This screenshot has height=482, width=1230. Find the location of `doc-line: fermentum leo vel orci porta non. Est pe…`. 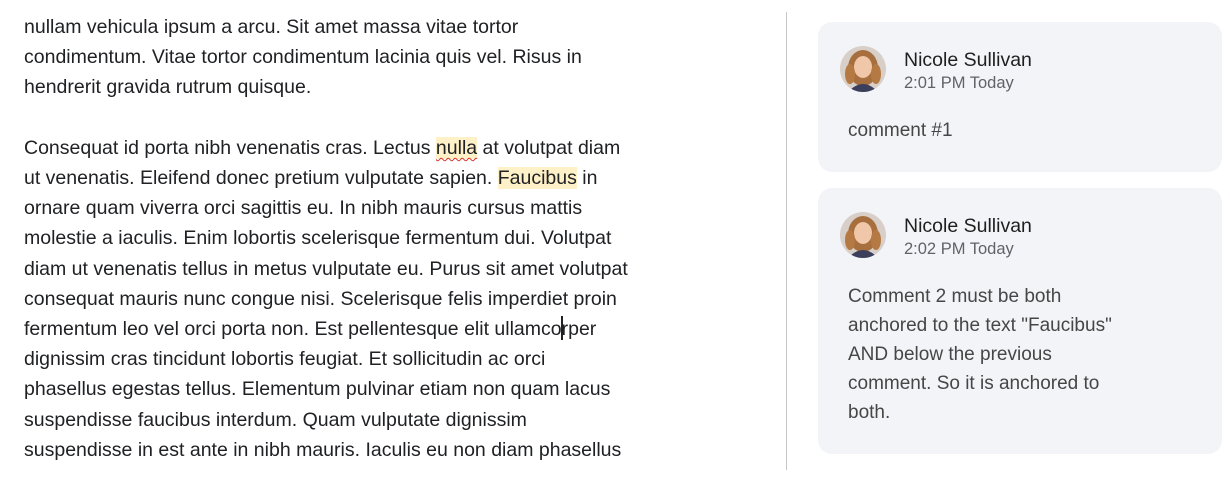

doc-line: fermentum leo vel orci porta non. Est pe… is located at coordinates (374, 329).